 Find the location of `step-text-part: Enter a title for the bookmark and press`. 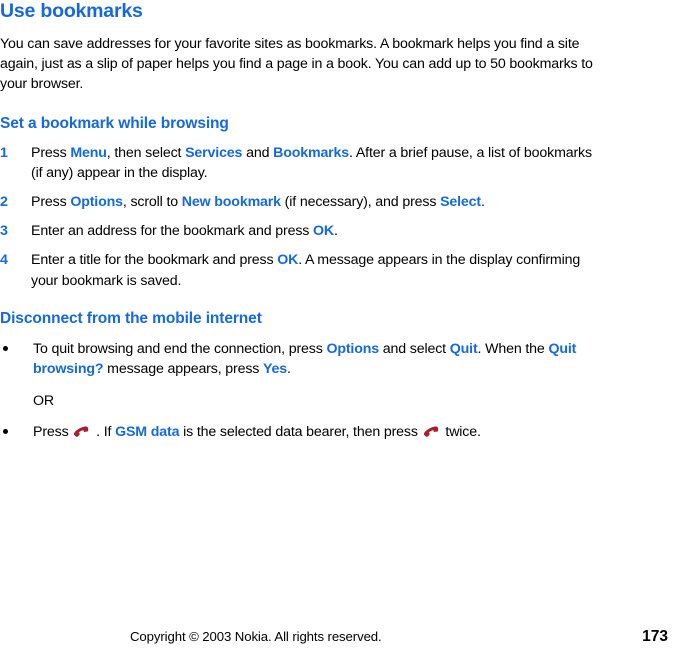

step-text-part: Enter a title for the bookmark and press is located at coordinates (154, 260).